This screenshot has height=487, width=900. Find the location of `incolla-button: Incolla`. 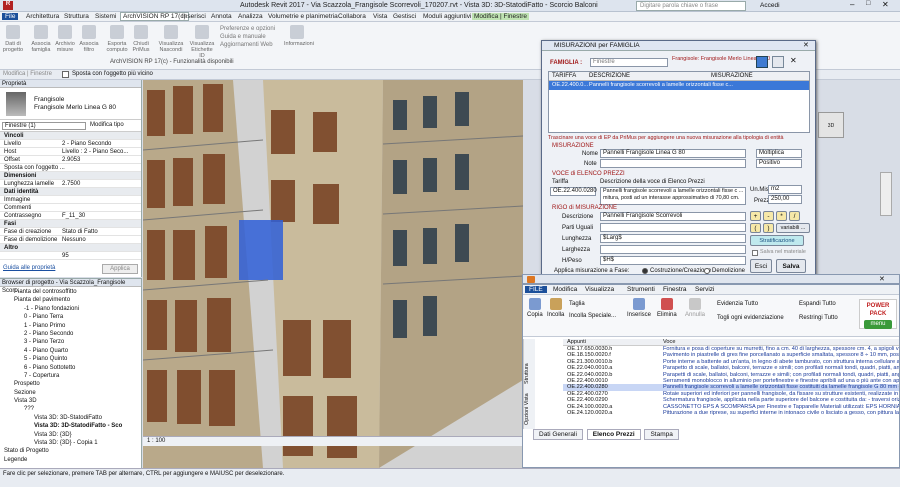

incolla-button: Incolla is located at coordinates (555, 308).